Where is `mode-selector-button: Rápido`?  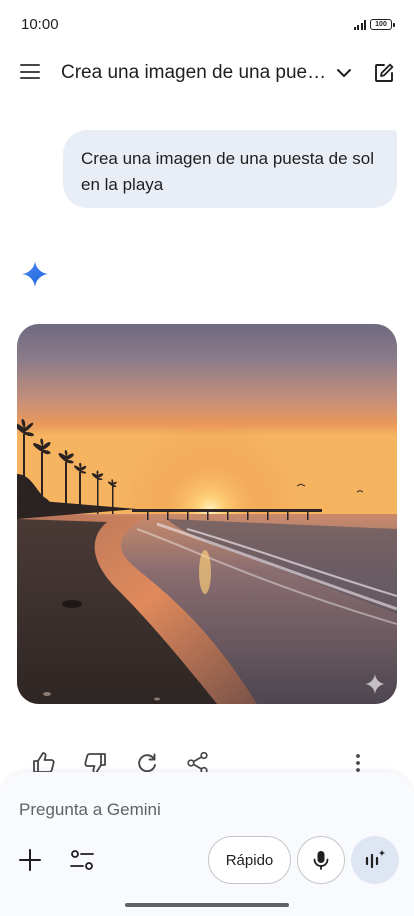
mode-selector-button: Rápido is located at coordinates (249, 860).